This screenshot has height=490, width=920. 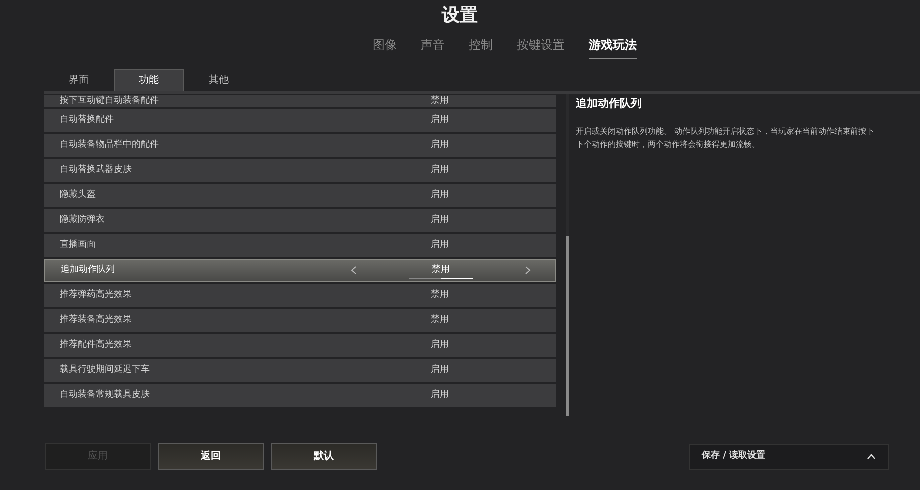 What do you see at coordinates (83, 220) in the screenshot?
I see `setting-name: 隐藏防弹衣` at bounding box center [83, 220].